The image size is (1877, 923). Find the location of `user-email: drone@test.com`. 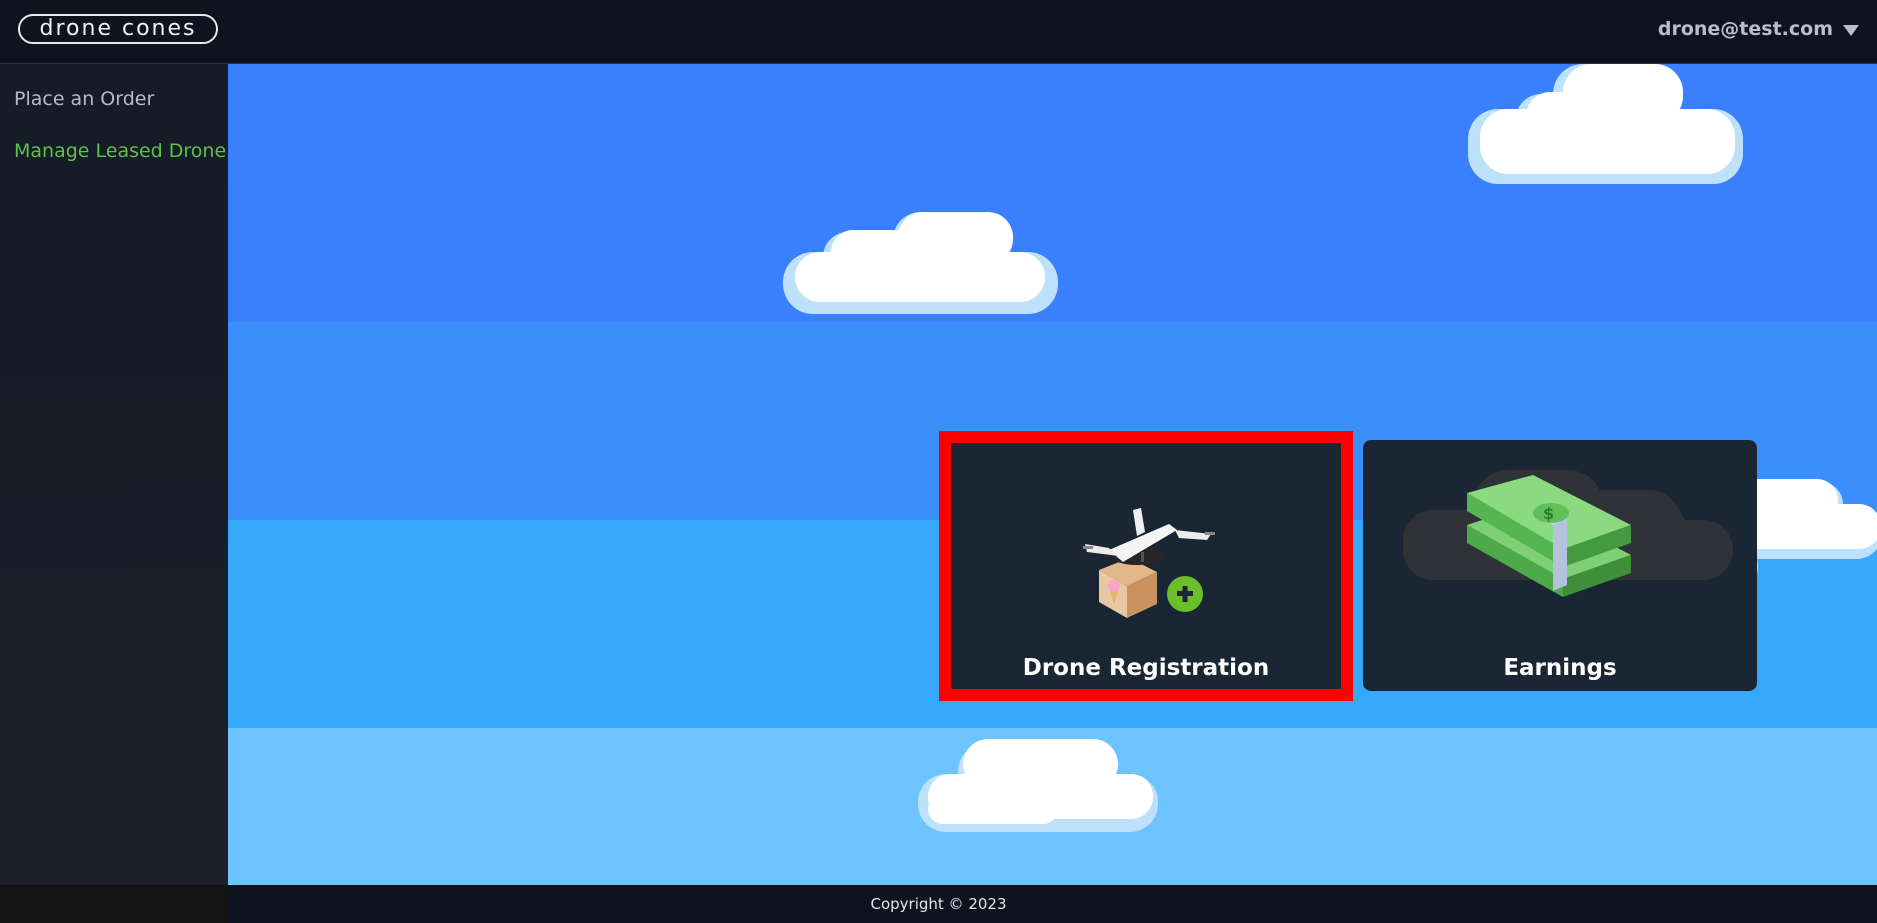

user-email: drone@test.com is located at coordinates (1745, 29).